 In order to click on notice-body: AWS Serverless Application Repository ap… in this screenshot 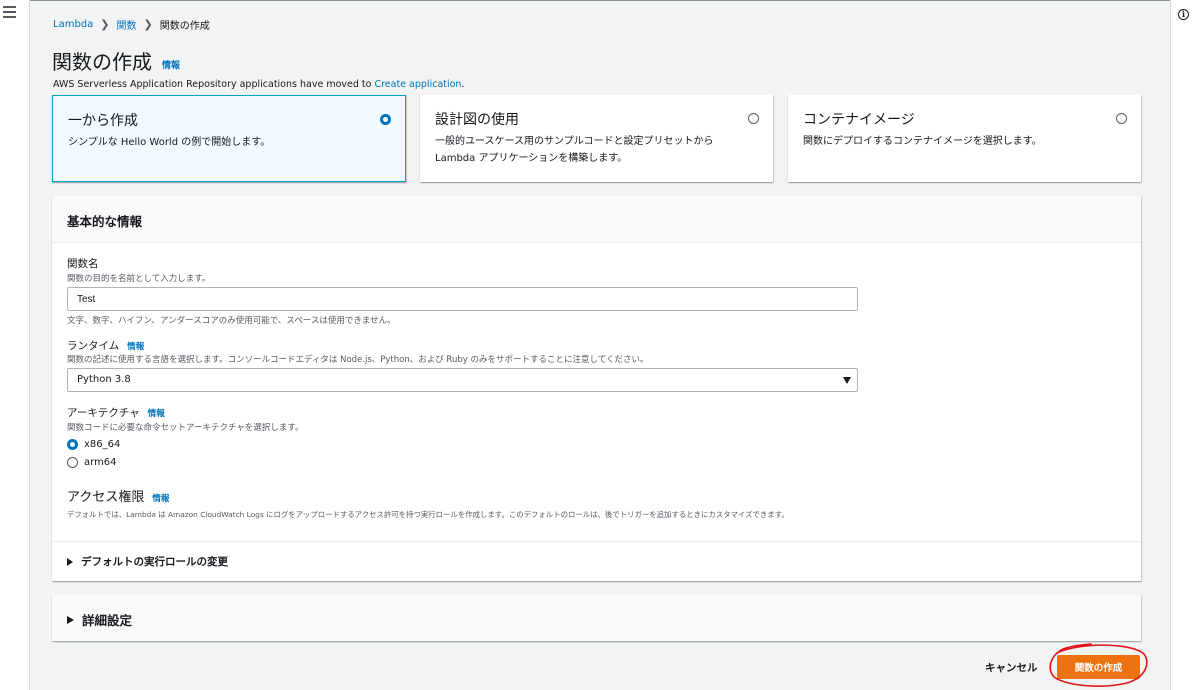, I will do `click(214, 84)`.